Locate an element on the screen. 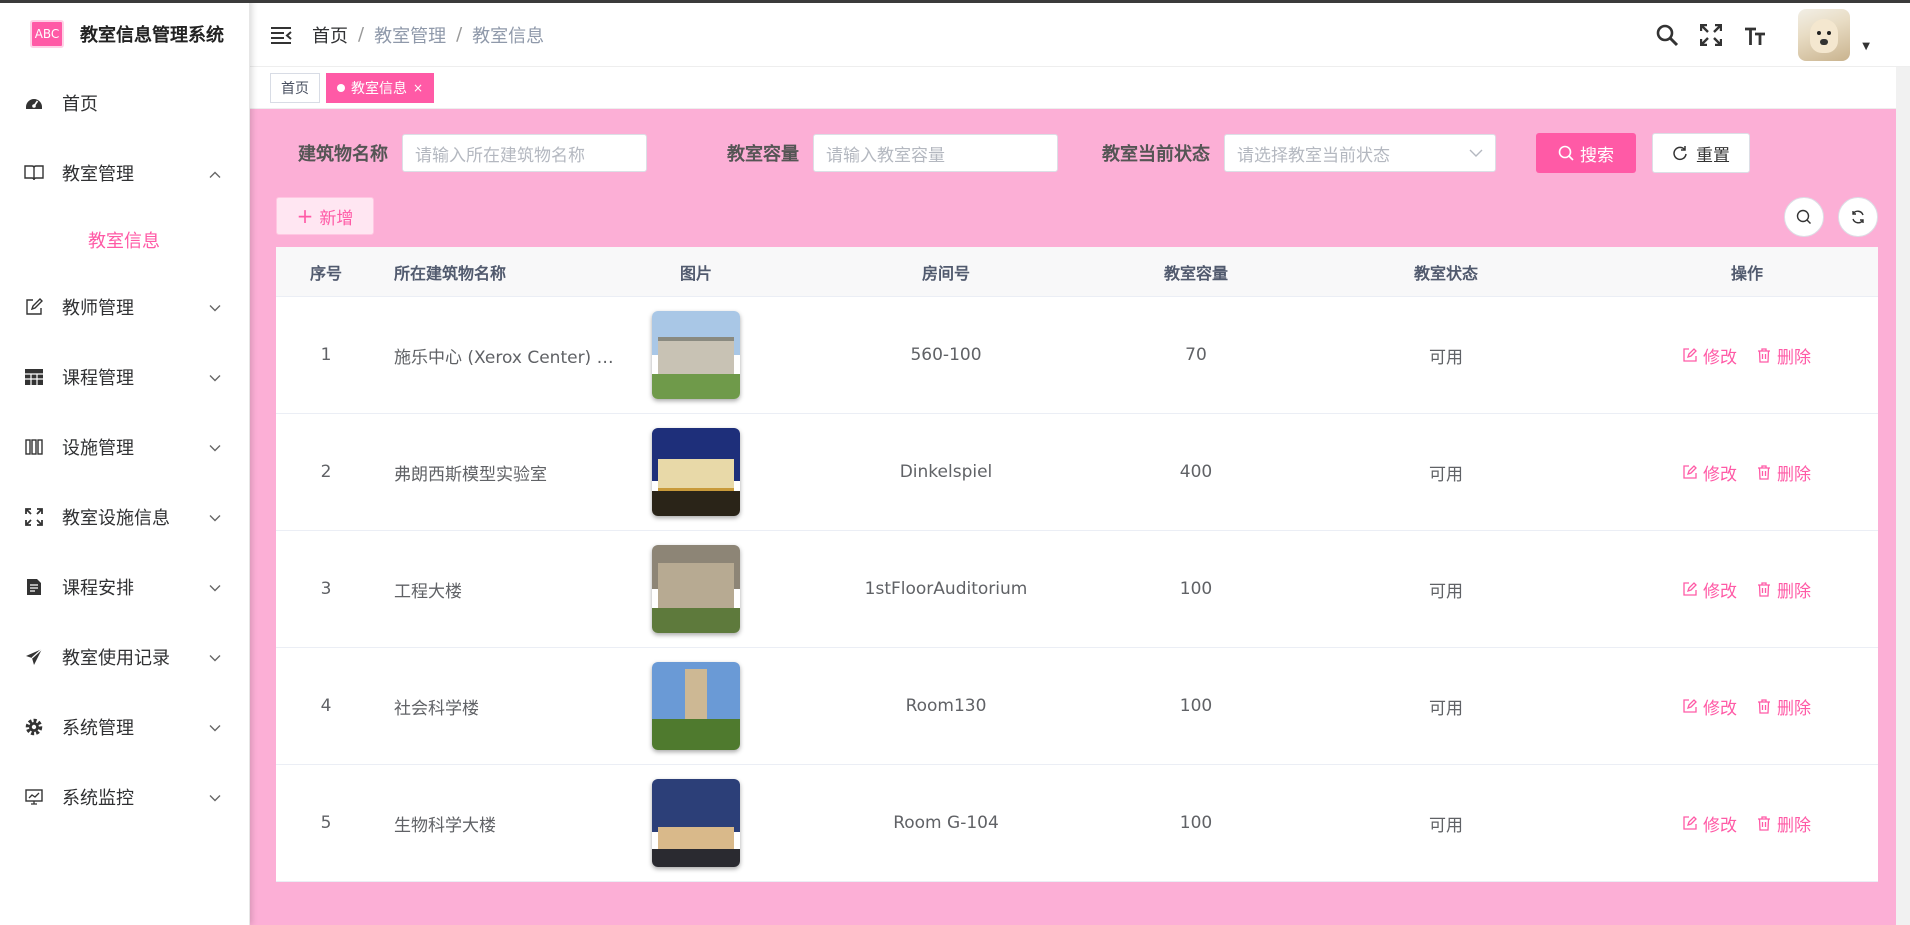 Image resolution: width=1910 pixels, height=925 pixels. sidebar-item-course-schedule: 课程安排 is located at coordinates (124, 587).